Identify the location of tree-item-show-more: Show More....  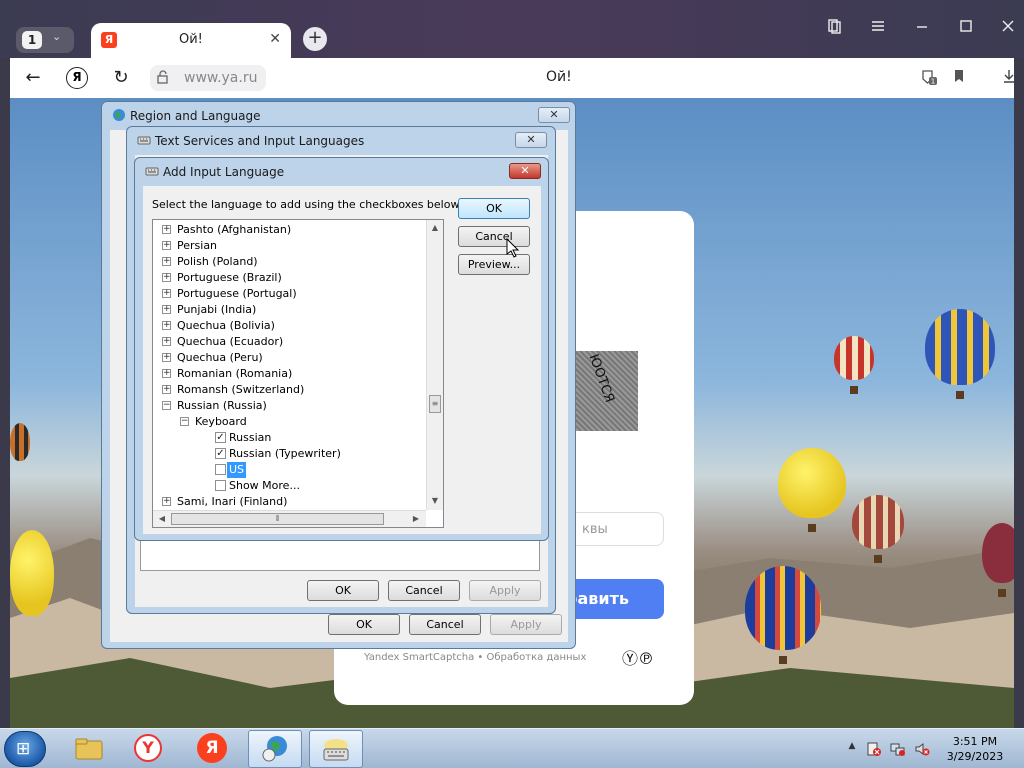
(283, 486).